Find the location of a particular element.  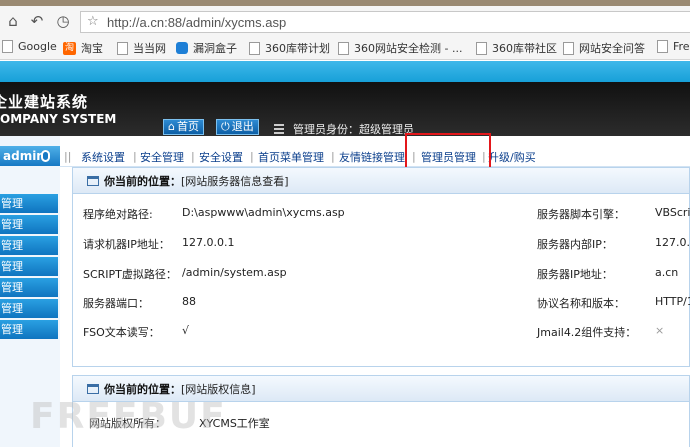

menu-friend-links: 友情链接管理 is located at coordinates (372, 157).